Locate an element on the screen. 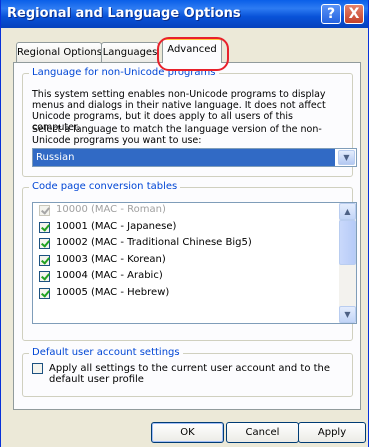 Image resolution: width=369 pixels, height=447 pixels. group-title: Code page conversion tables is located at coordinates (105, 186).